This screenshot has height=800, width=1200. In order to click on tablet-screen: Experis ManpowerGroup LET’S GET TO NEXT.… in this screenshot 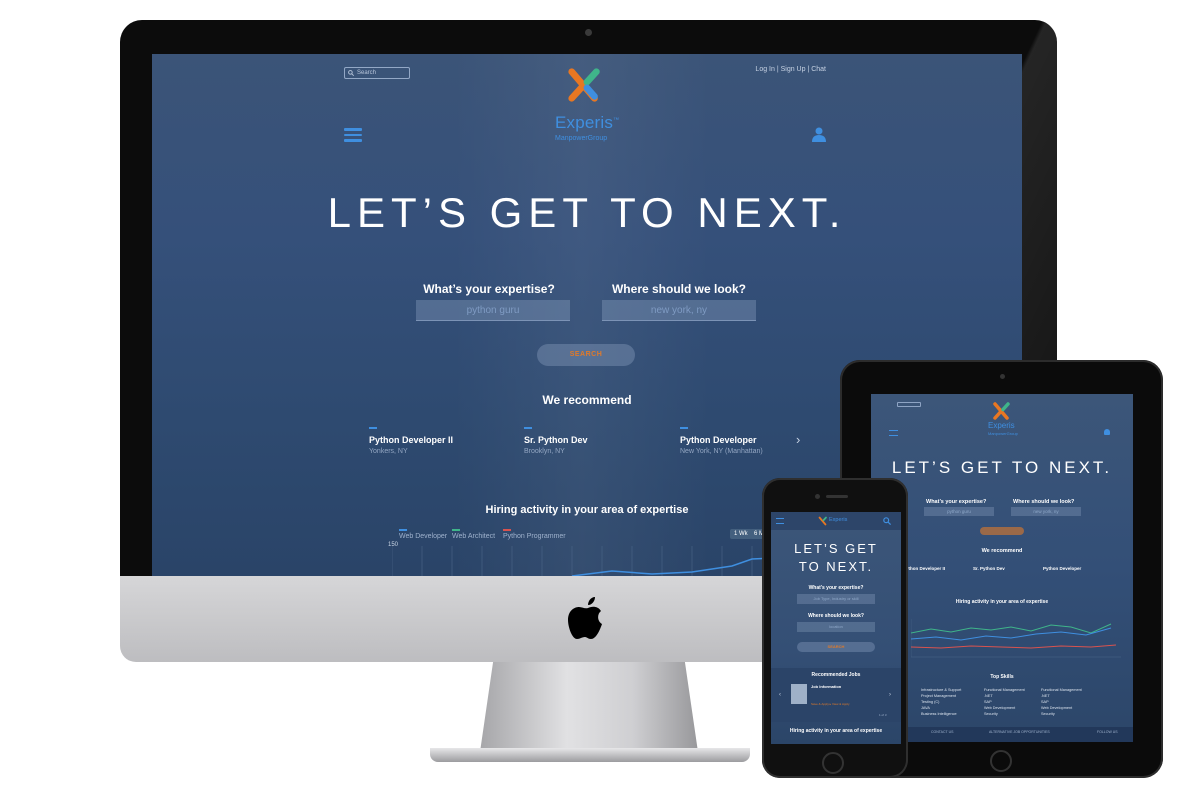, I will do `click(1002, 568)`.